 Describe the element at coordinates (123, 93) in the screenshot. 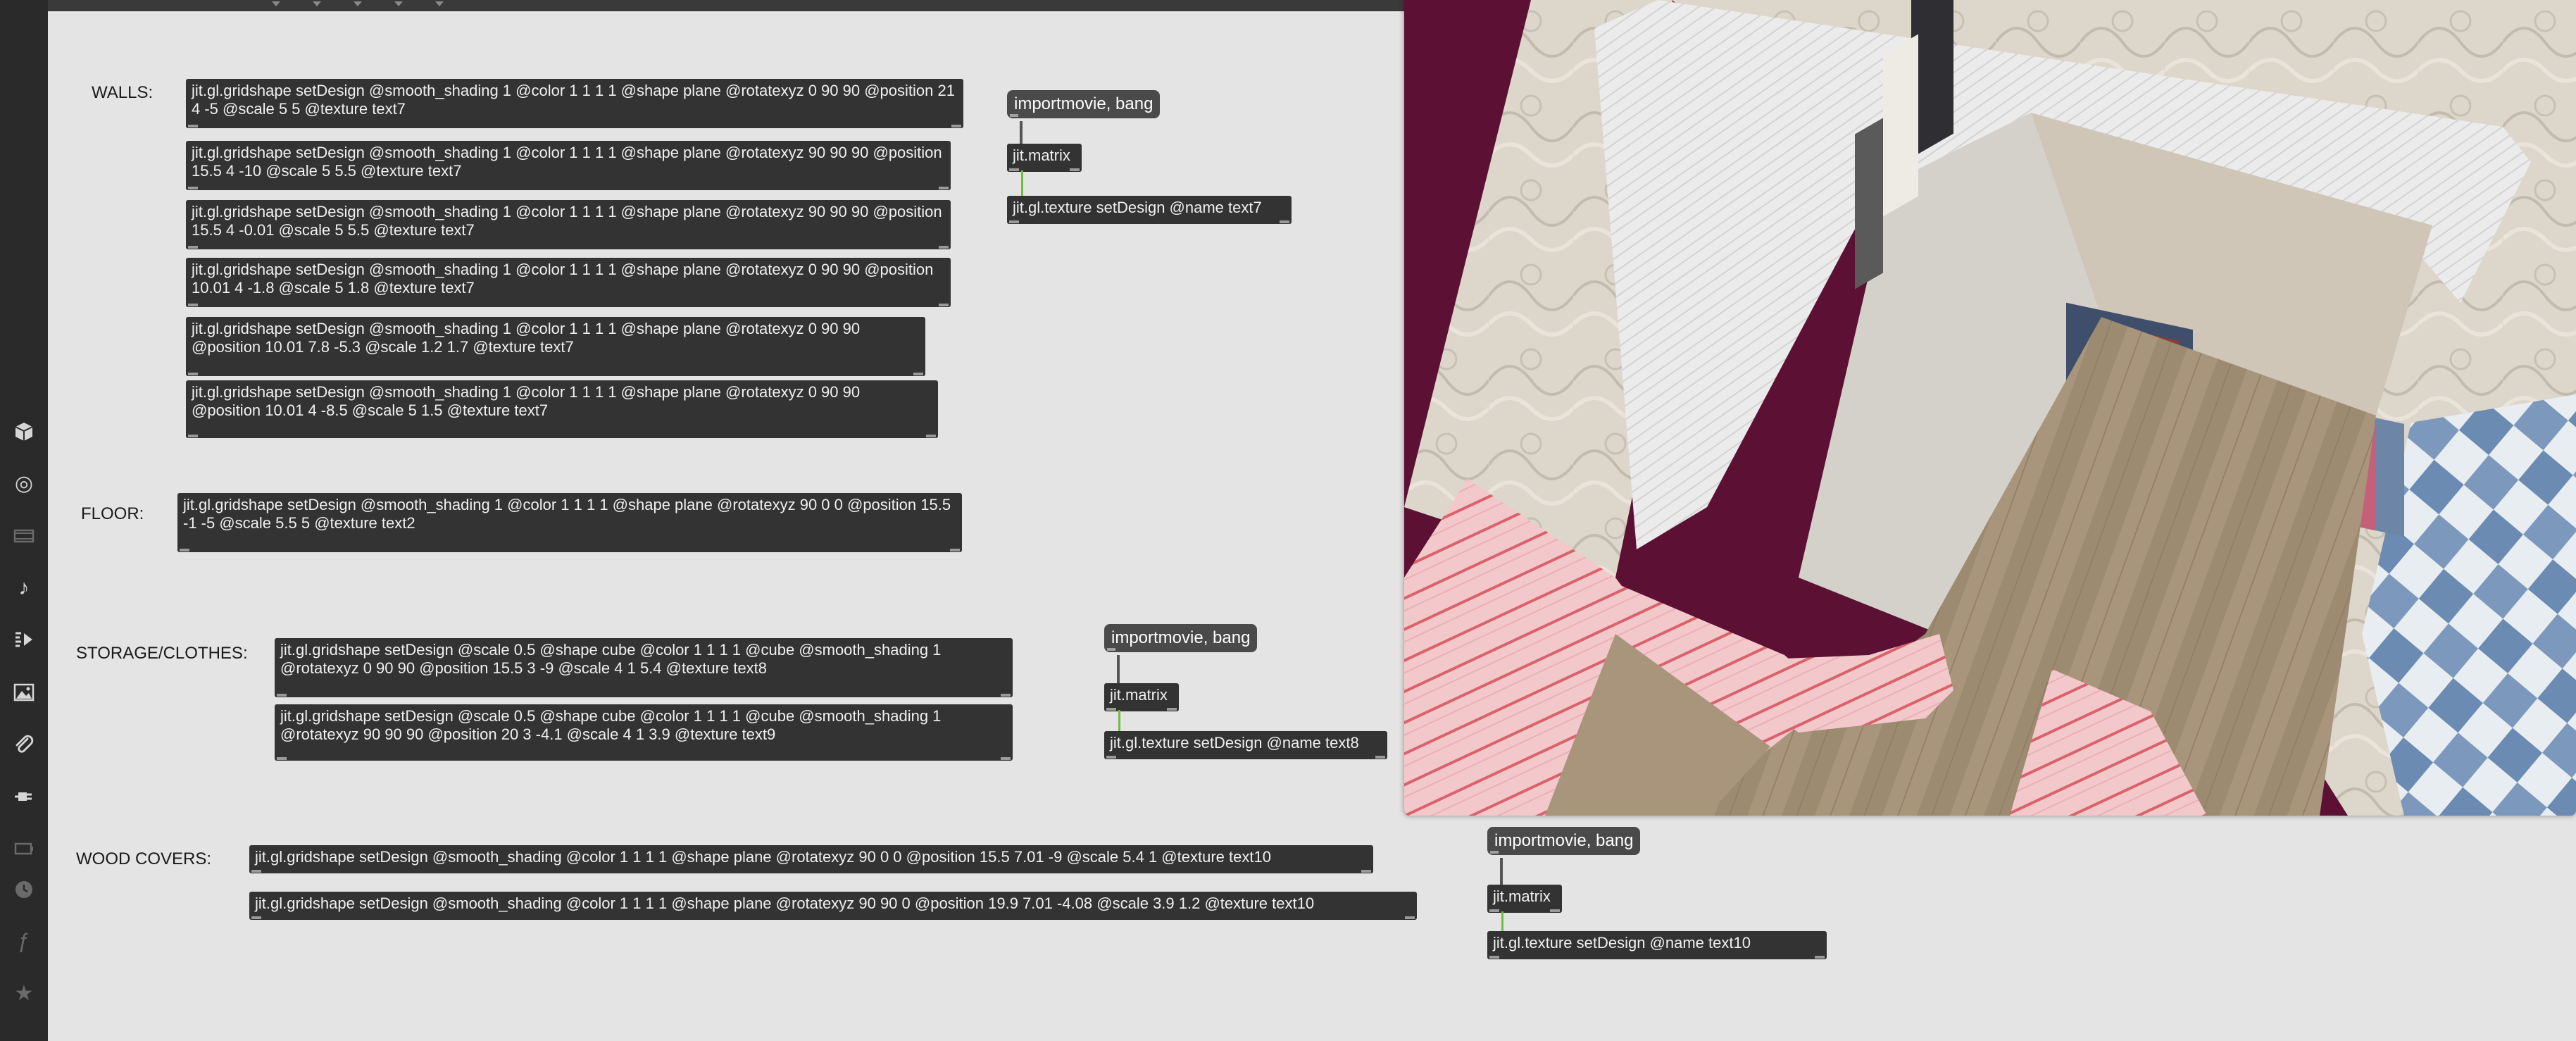

I see `walls-comment: WALLS:` at that location.